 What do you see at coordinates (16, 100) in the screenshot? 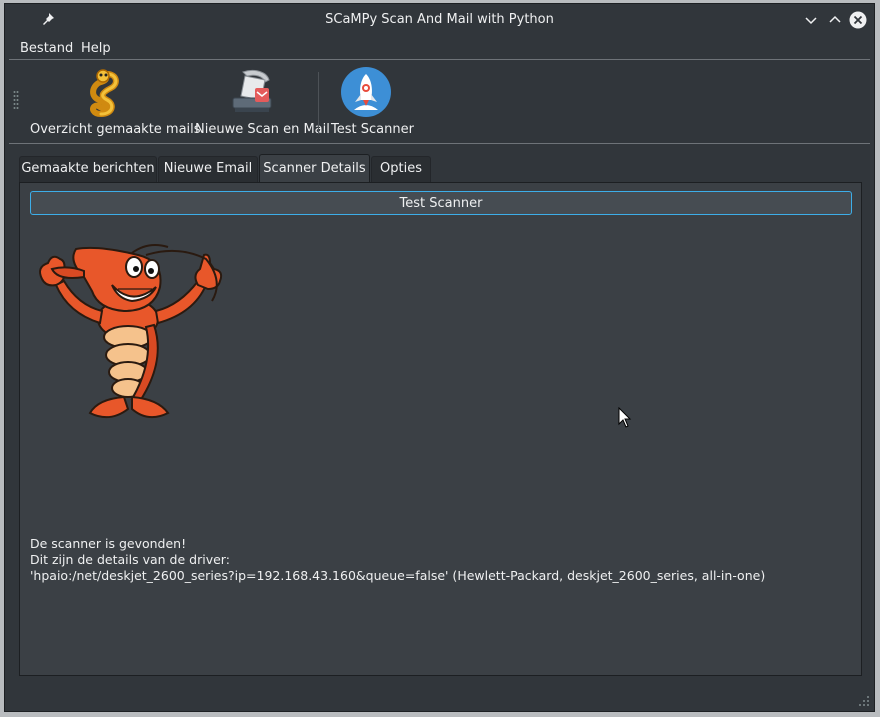
I see `toolbar-grip-icon` at bounding box center [16, 100].